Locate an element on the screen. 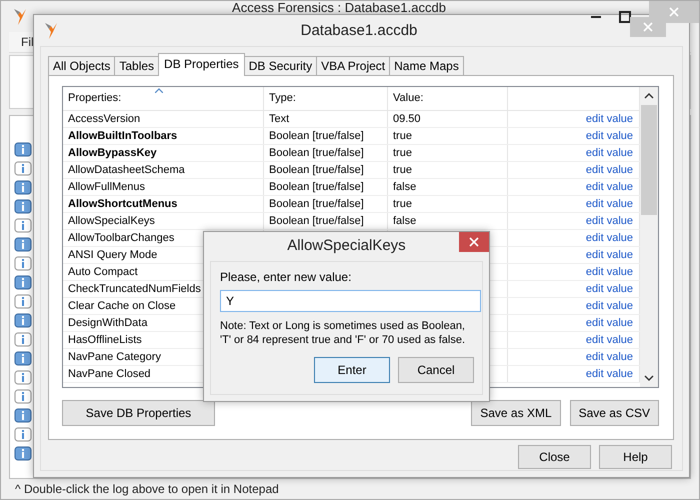 This screenshot has height=500, width=700. minimize-icon is located at coordinates (595, 17).